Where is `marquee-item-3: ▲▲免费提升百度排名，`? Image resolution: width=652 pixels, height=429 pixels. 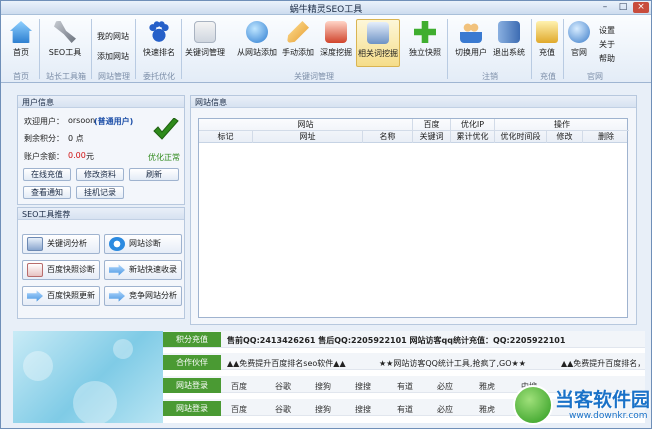 marquee-item-3: ▲▲免费提升百度排名， is located at coordinates (603, 363).